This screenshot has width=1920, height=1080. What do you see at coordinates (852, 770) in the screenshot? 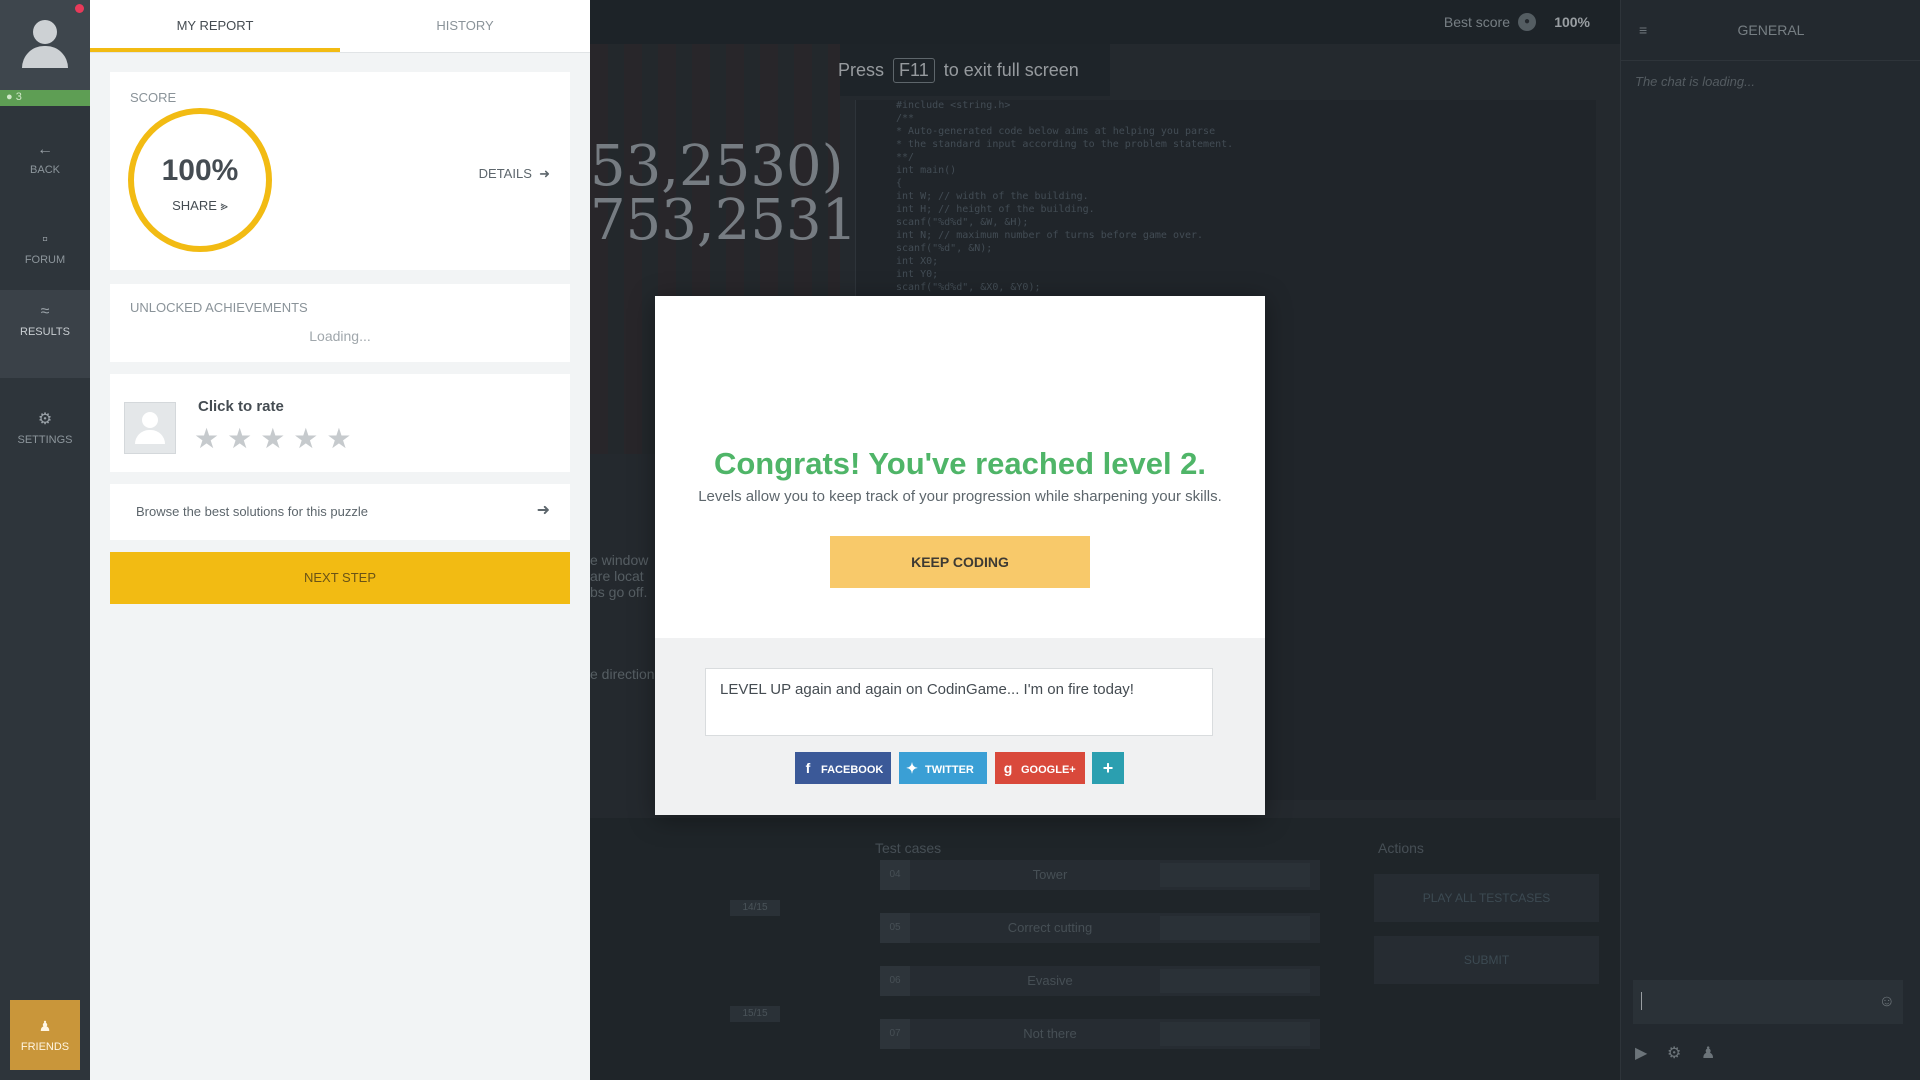
I see `facebook-label: FACEBOOK` at bounding box center [852, 770].